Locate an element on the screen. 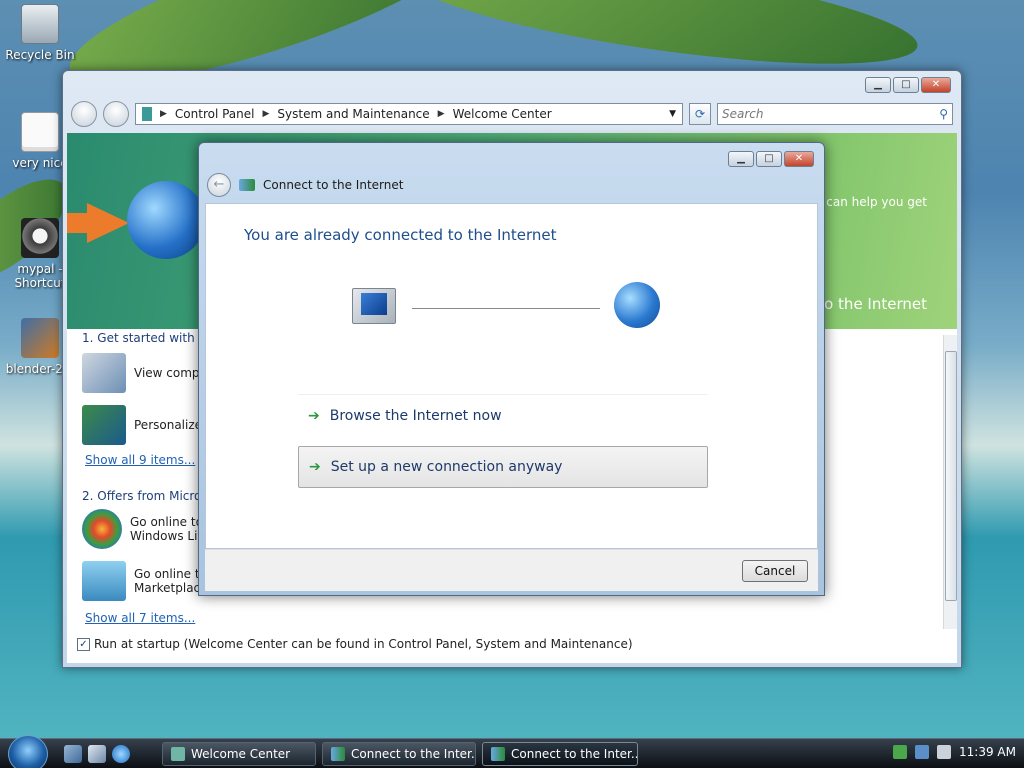 This screenshot has width=1024, height=768. computer-details-icon is located at coordinates (104, 373).